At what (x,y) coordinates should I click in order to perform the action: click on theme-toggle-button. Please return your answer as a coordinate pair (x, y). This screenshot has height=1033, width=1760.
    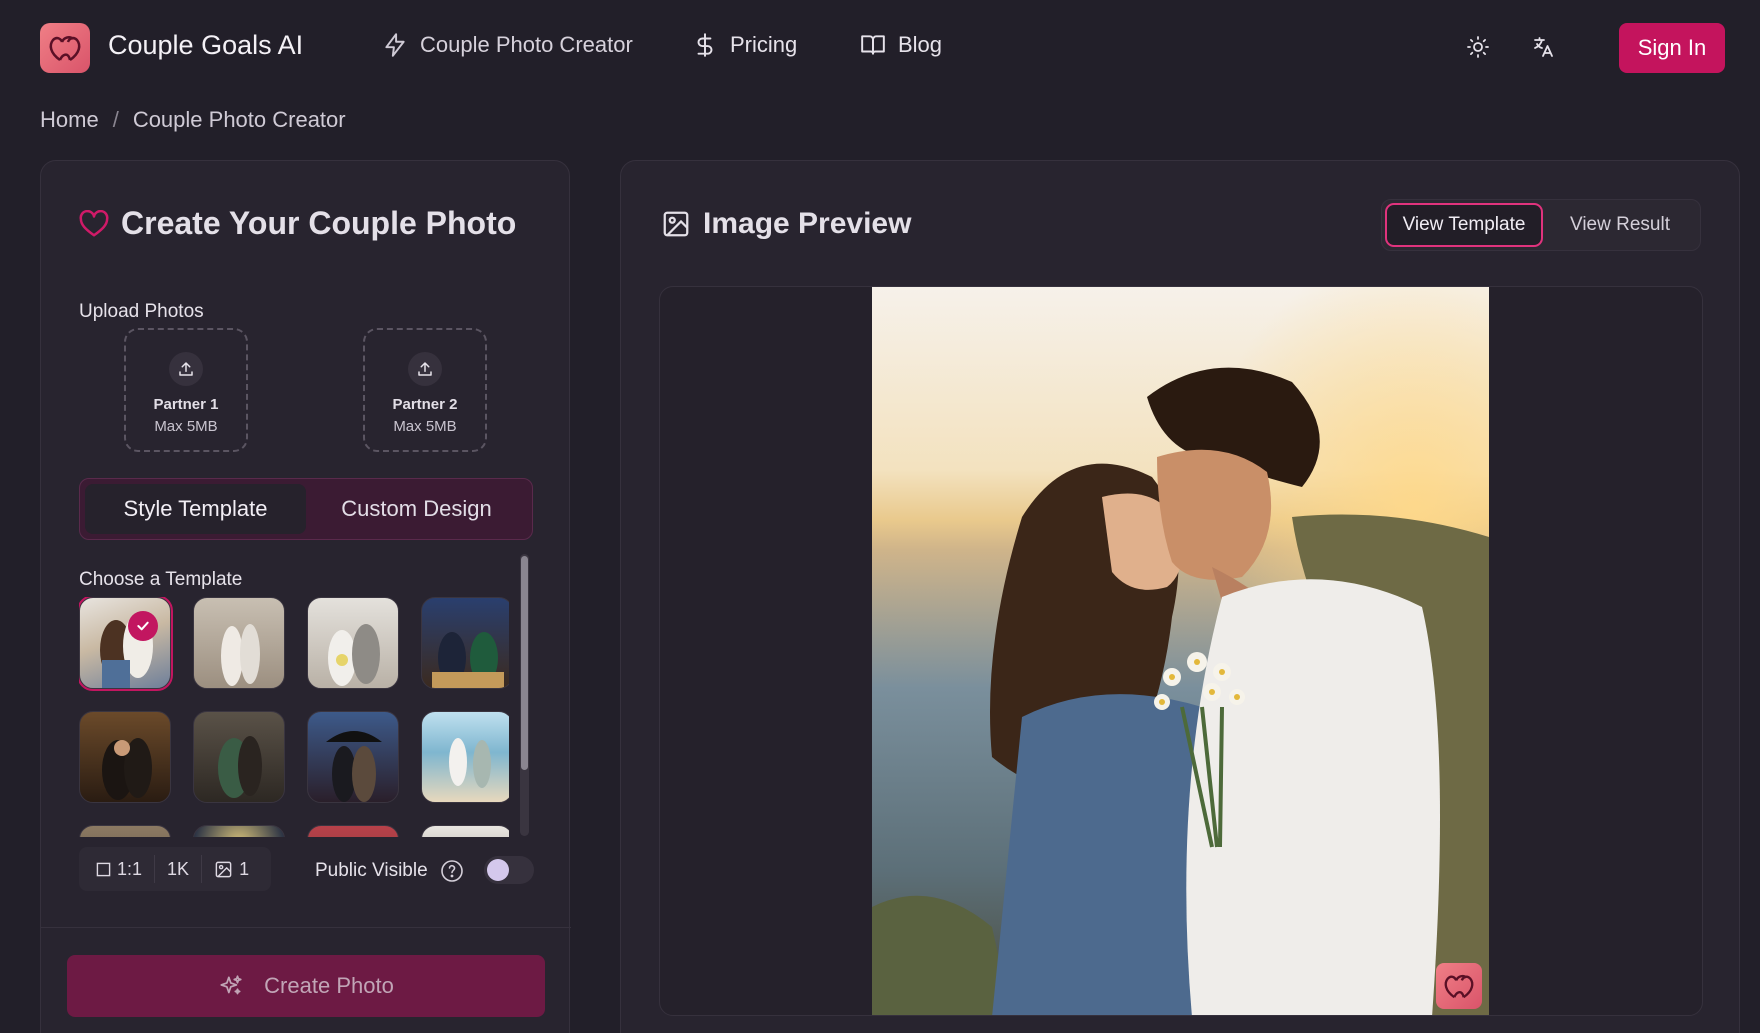
    Looking at the image, I should click on (1478, 47).